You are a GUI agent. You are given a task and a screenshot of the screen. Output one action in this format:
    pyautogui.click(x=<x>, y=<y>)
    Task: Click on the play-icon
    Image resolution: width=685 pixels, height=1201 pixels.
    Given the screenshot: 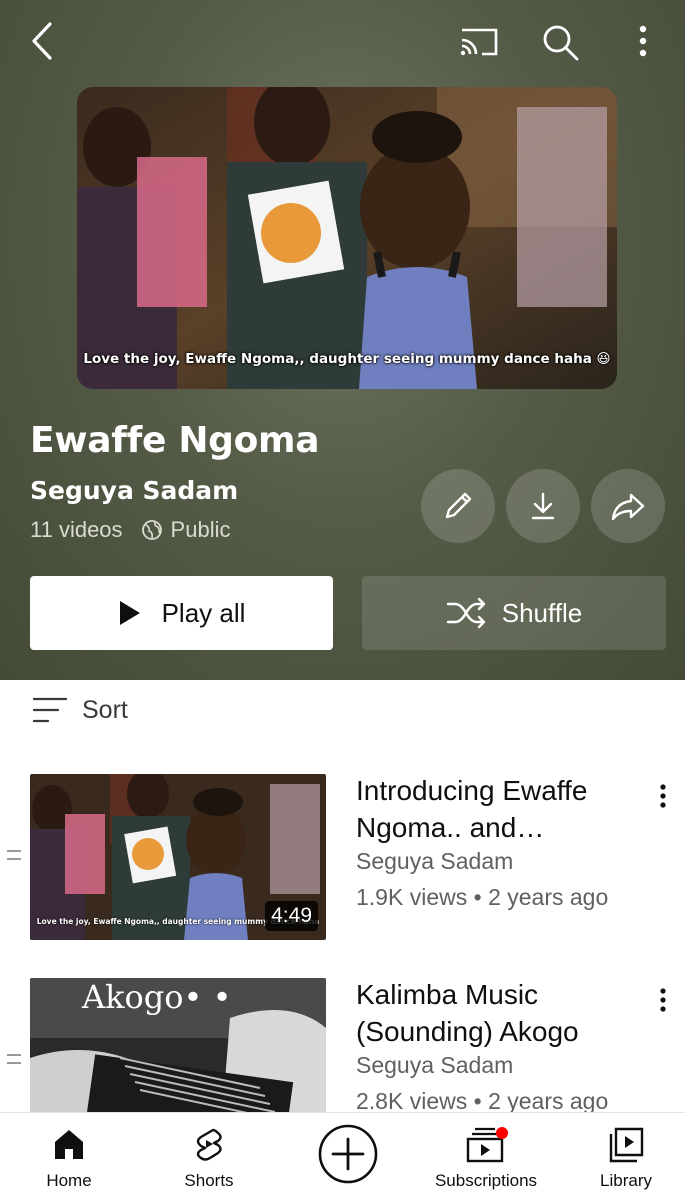 What is the action you would take?
    pyautogui.click(x=129, y=613)
    